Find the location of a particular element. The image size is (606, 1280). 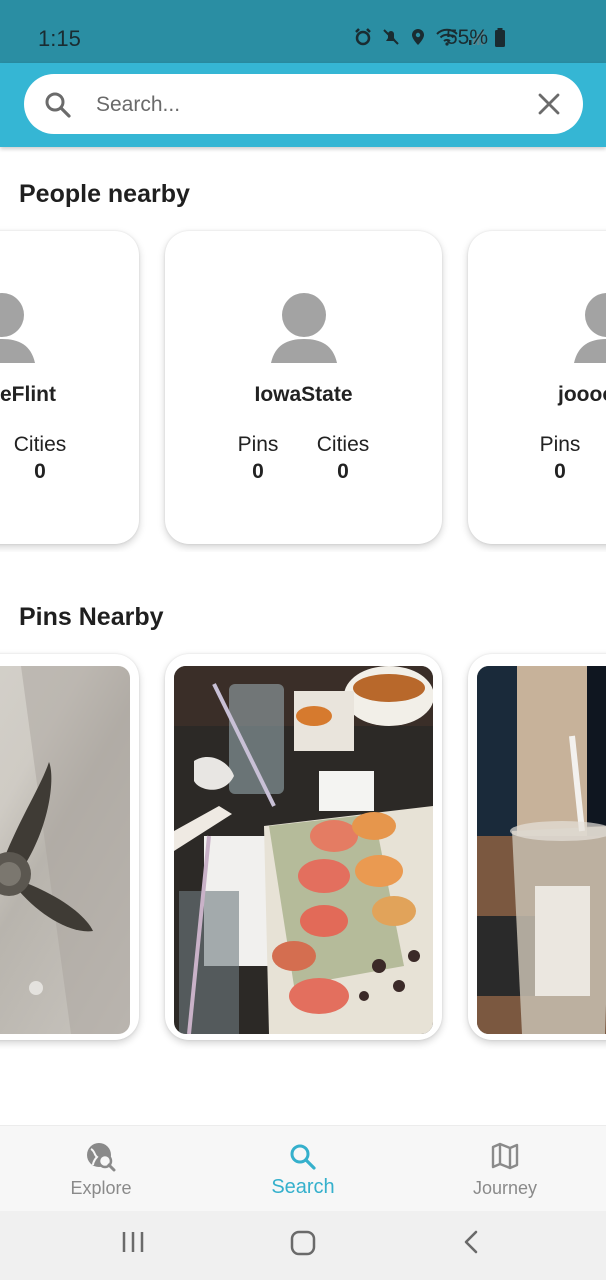

nav-search: Search is located at coordinates (303, 1169).